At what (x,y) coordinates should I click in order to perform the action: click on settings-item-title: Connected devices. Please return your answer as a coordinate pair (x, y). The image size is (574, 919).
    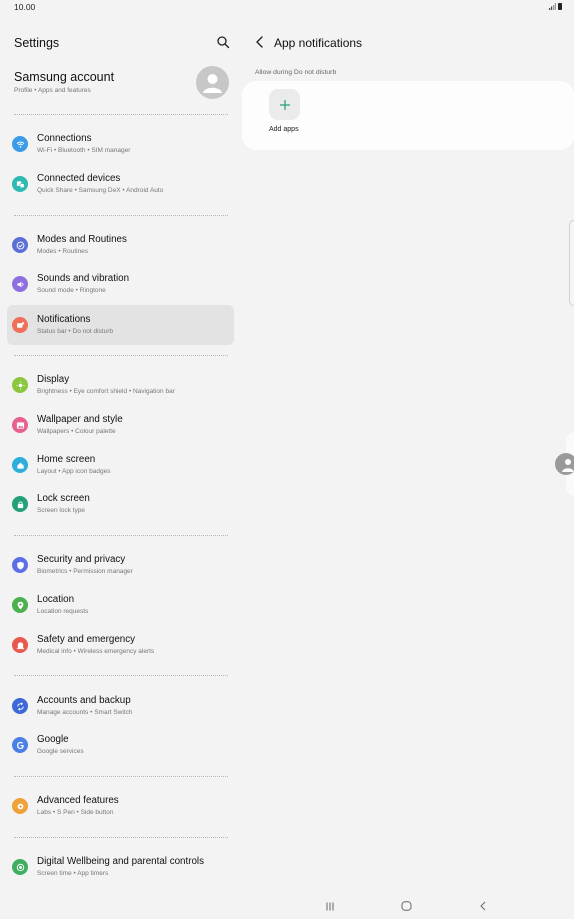
    Looking at the image, I should click on (79, 178).